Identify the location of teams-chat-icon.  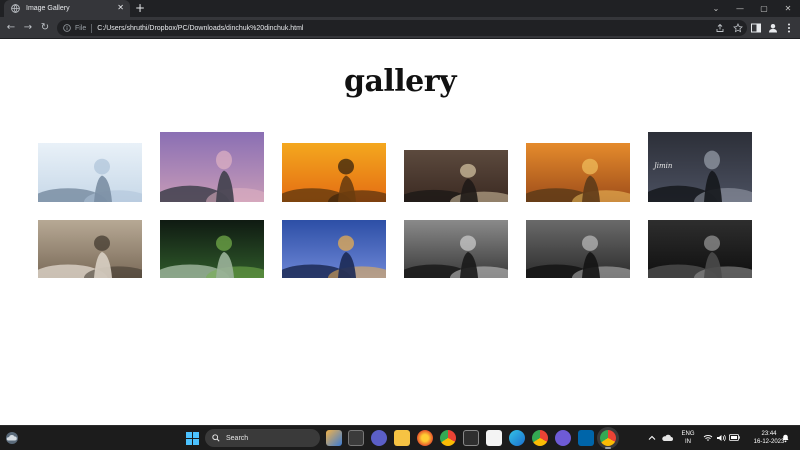
(379, 438).